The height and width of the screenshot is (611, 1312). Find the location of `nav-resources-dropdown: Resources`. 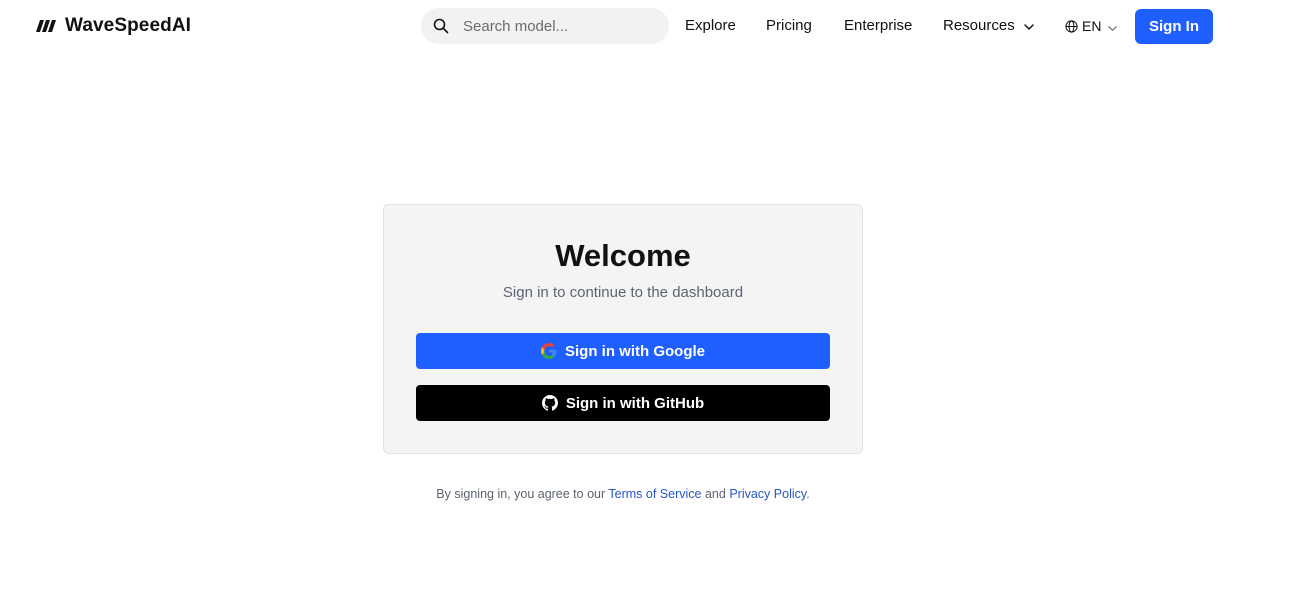

nav-resources-dropdown: Resources is located at coordinates (989, 25).